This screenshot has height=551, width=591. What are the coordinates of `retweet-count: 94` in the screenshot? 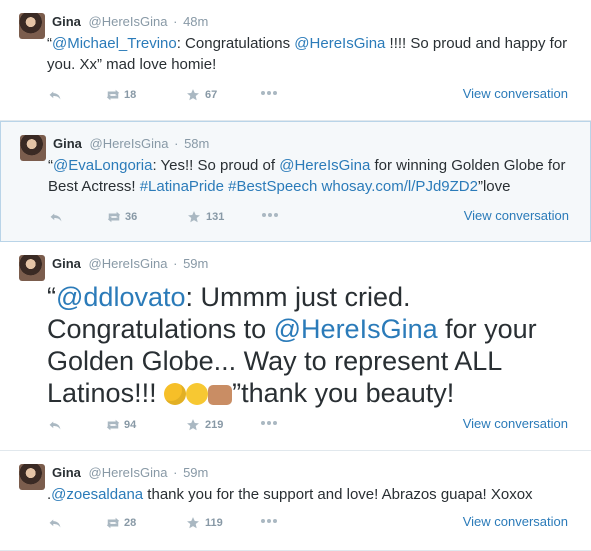 It's located at (130, 425).